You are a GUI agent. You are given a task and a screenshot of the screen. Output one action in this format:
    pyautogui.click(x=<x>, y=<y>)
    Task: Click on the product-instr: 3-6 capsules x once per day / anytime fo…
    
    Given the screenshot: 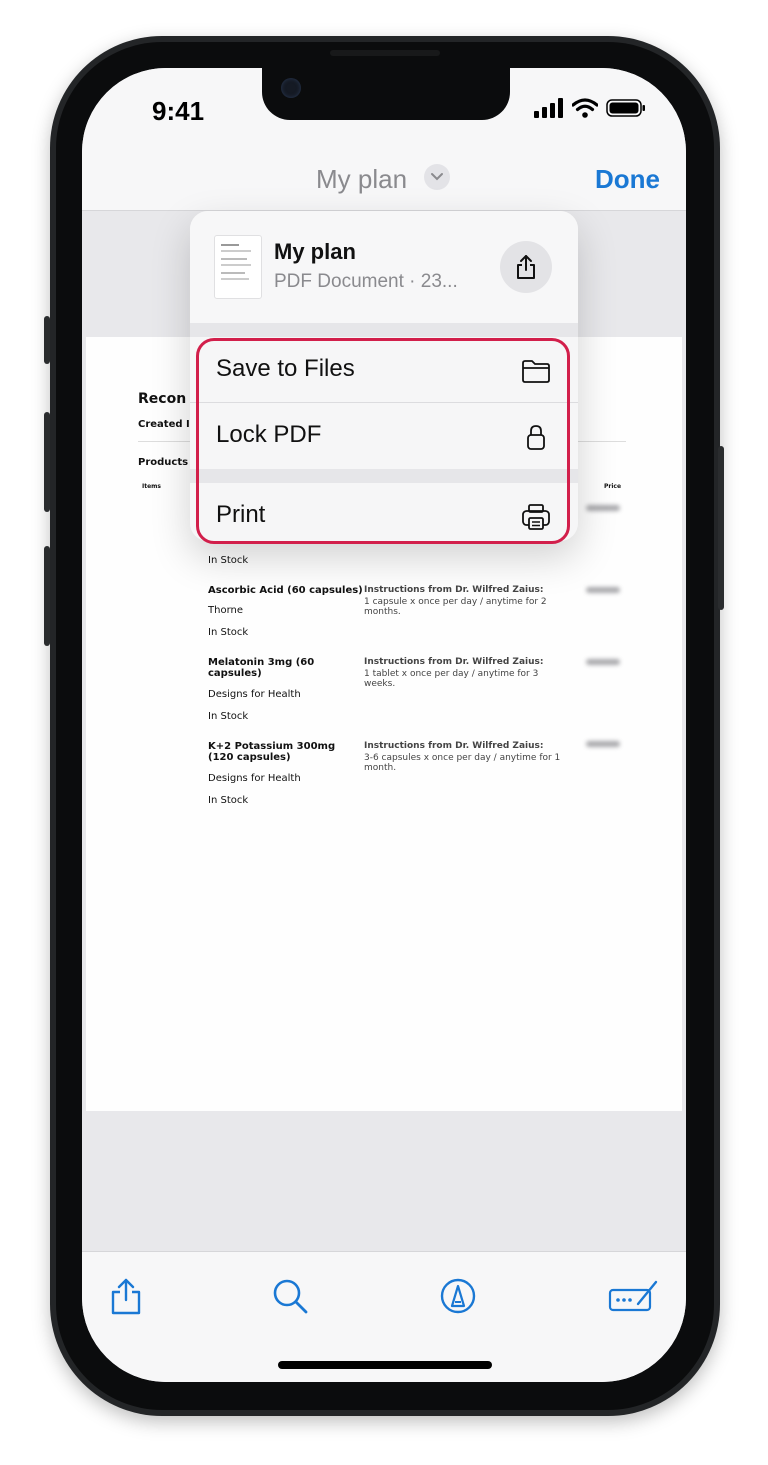 What is the action you would take?
    pyautogui.click(x=462, y=763)
    